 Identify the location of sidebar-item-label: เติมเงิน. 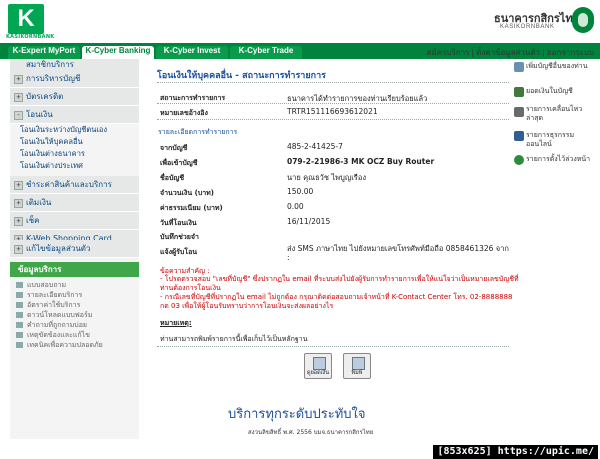
(39, 202).